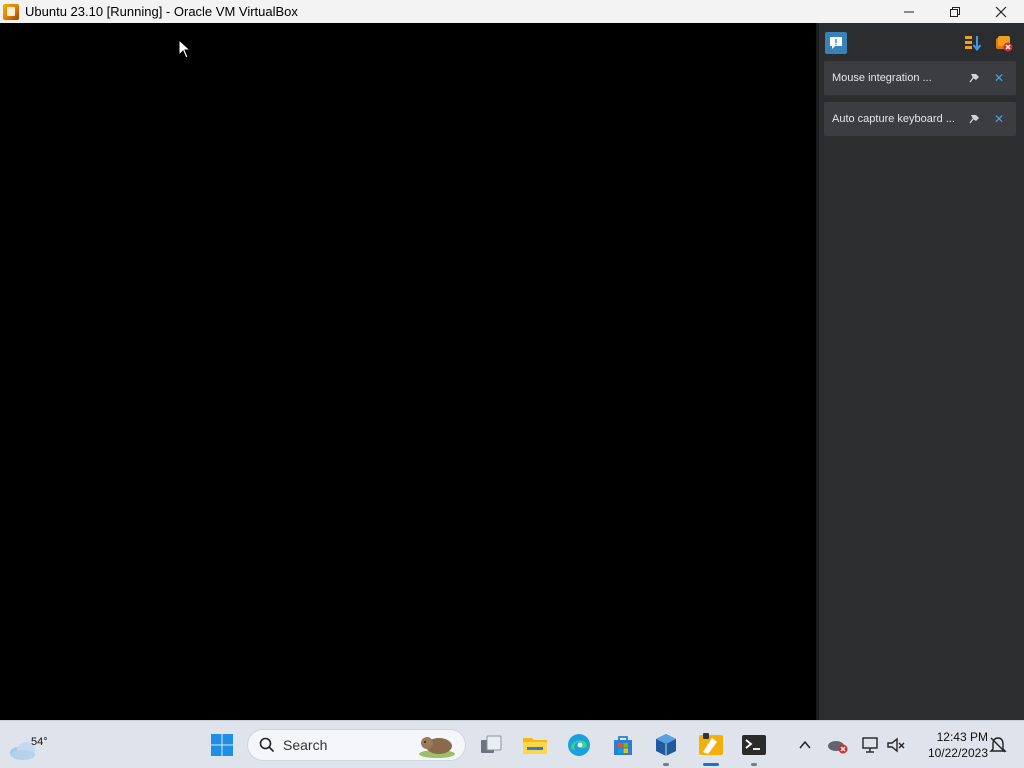 Image resolution: width=1024 pixels, height=768 pixels. I want to click on minimize-button, so click(909, 11).